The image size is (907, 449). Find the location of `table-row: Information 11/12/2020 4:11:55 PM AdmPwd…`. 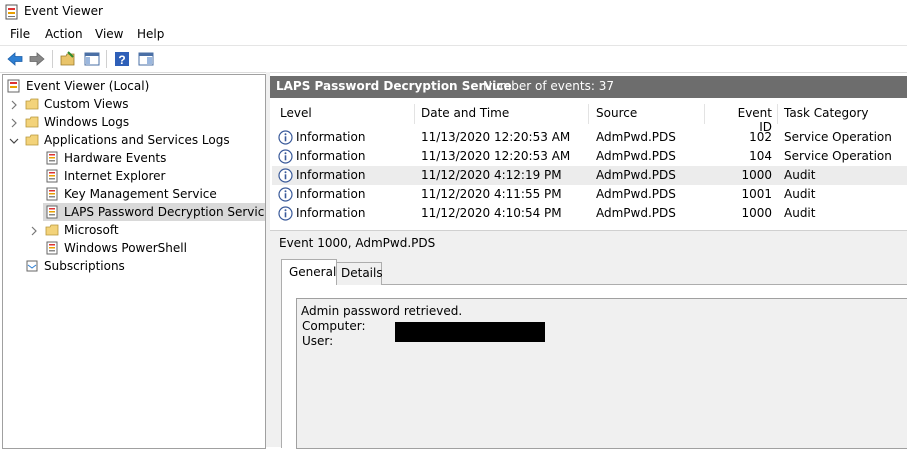

table-row: Information 11/12/2020 4:11:55 PM AdmPwd… is located at coordinates (589, 194).